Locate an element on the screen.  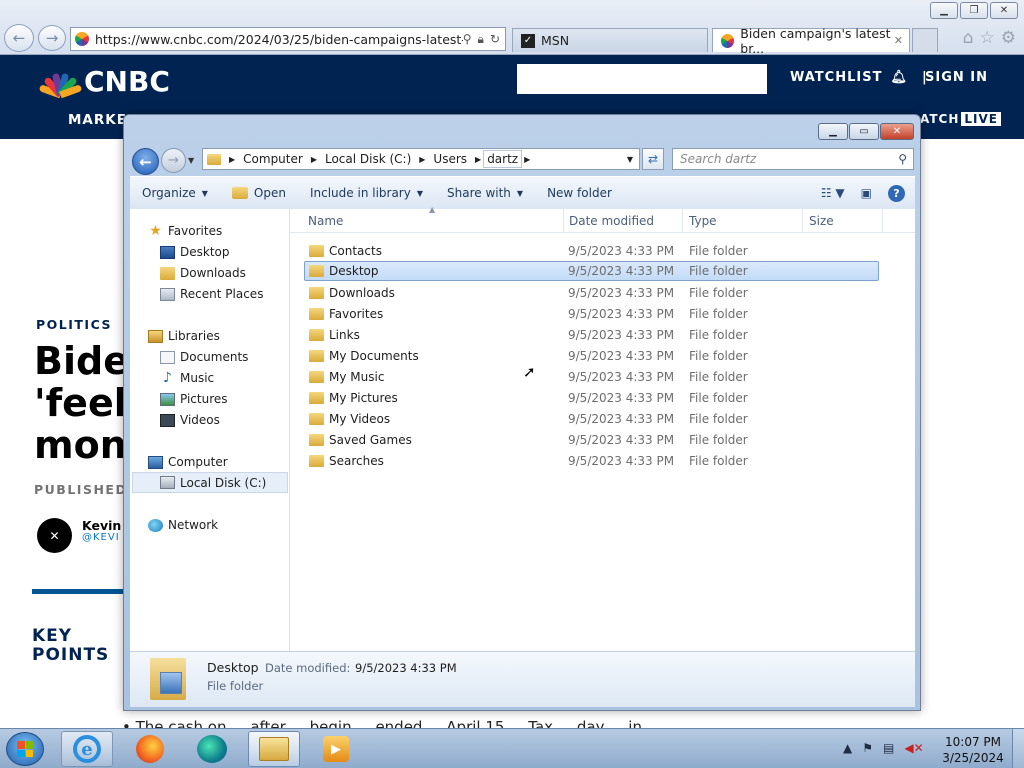
file-row-links: Links 9/5/2023 4:33 PM File folder is located at coordinates (591, 335).